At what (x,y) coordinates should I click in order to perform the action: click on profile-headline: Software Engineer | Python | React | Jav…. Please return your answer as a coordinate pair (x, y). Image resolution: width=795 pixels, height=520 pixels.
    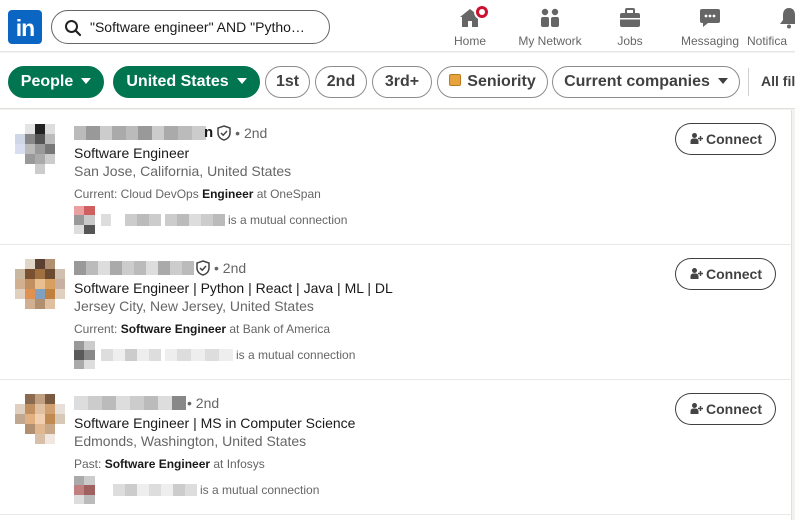
    Looking at the image, I should click on (233, 288).